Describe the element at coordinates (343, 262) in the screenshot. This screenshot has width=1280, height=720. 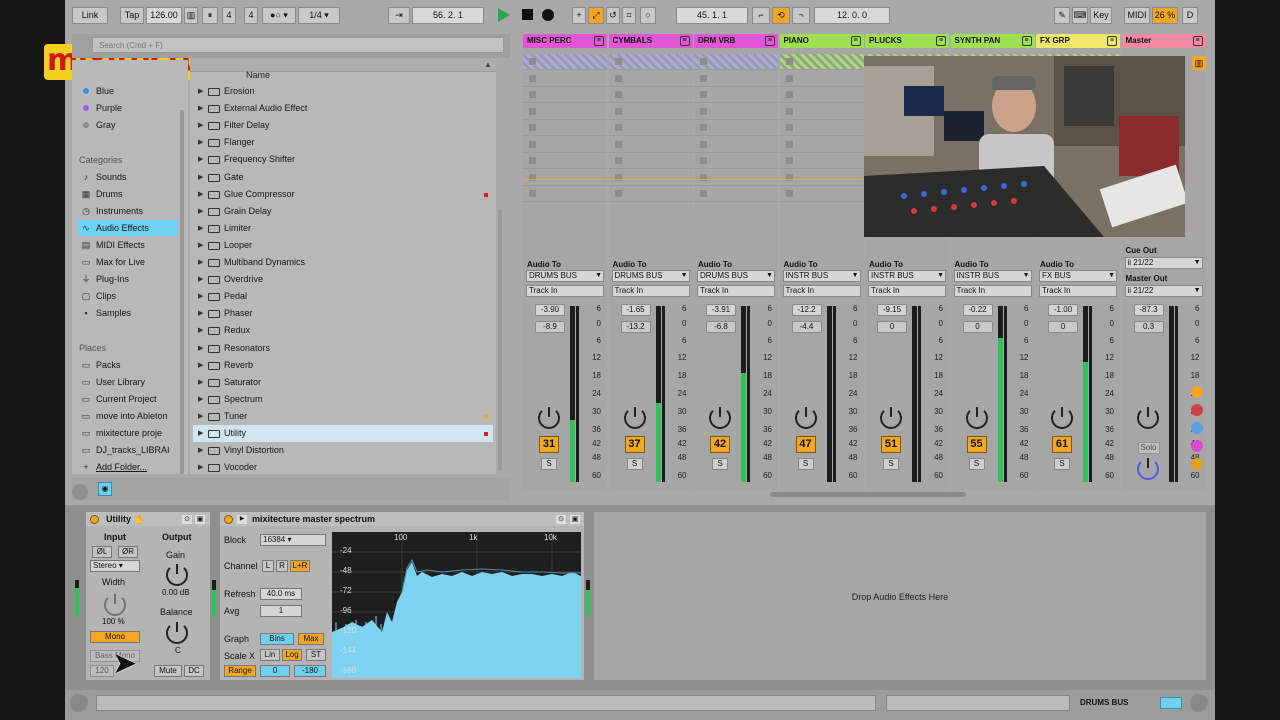
I see `browser-item: ▶ Multiband Dynamics` at that location.